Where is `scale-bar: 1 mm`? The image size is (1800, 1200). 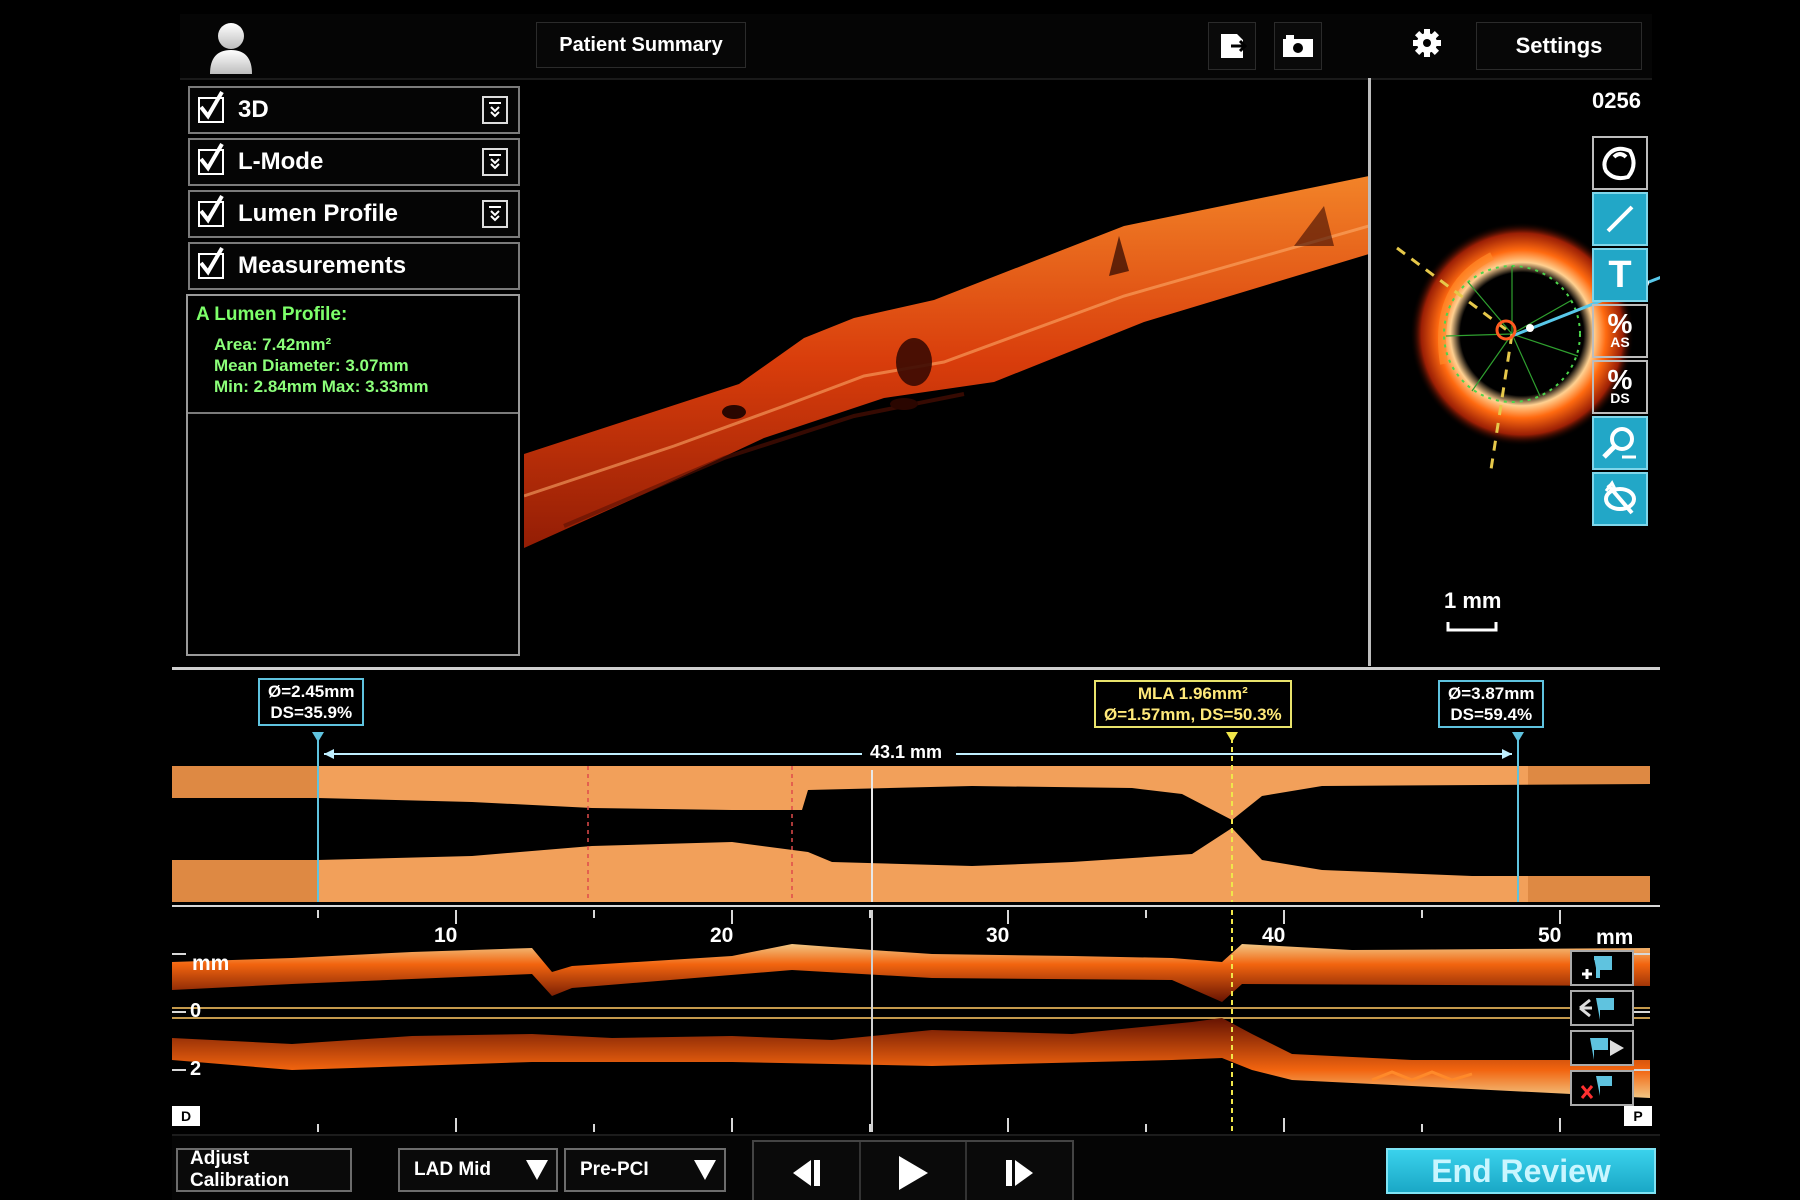 scale-bar: 1 mm is located at coordinates (1472, 614).